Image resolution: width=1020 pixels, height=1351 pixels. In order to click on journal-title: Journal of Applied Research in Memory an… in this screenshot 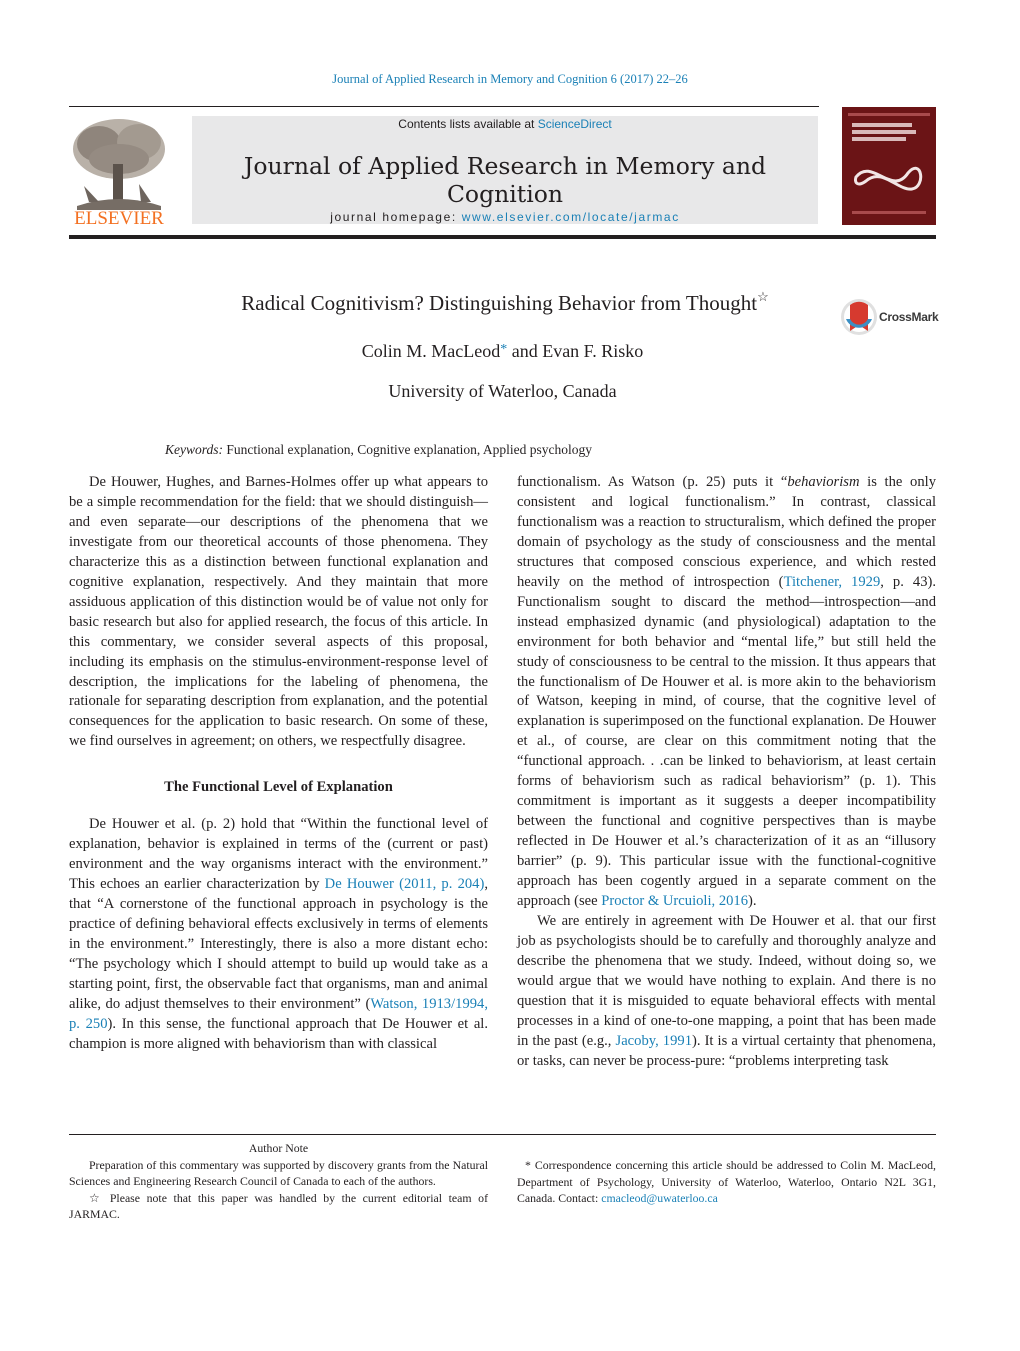, I will do `click(505, 180)`.